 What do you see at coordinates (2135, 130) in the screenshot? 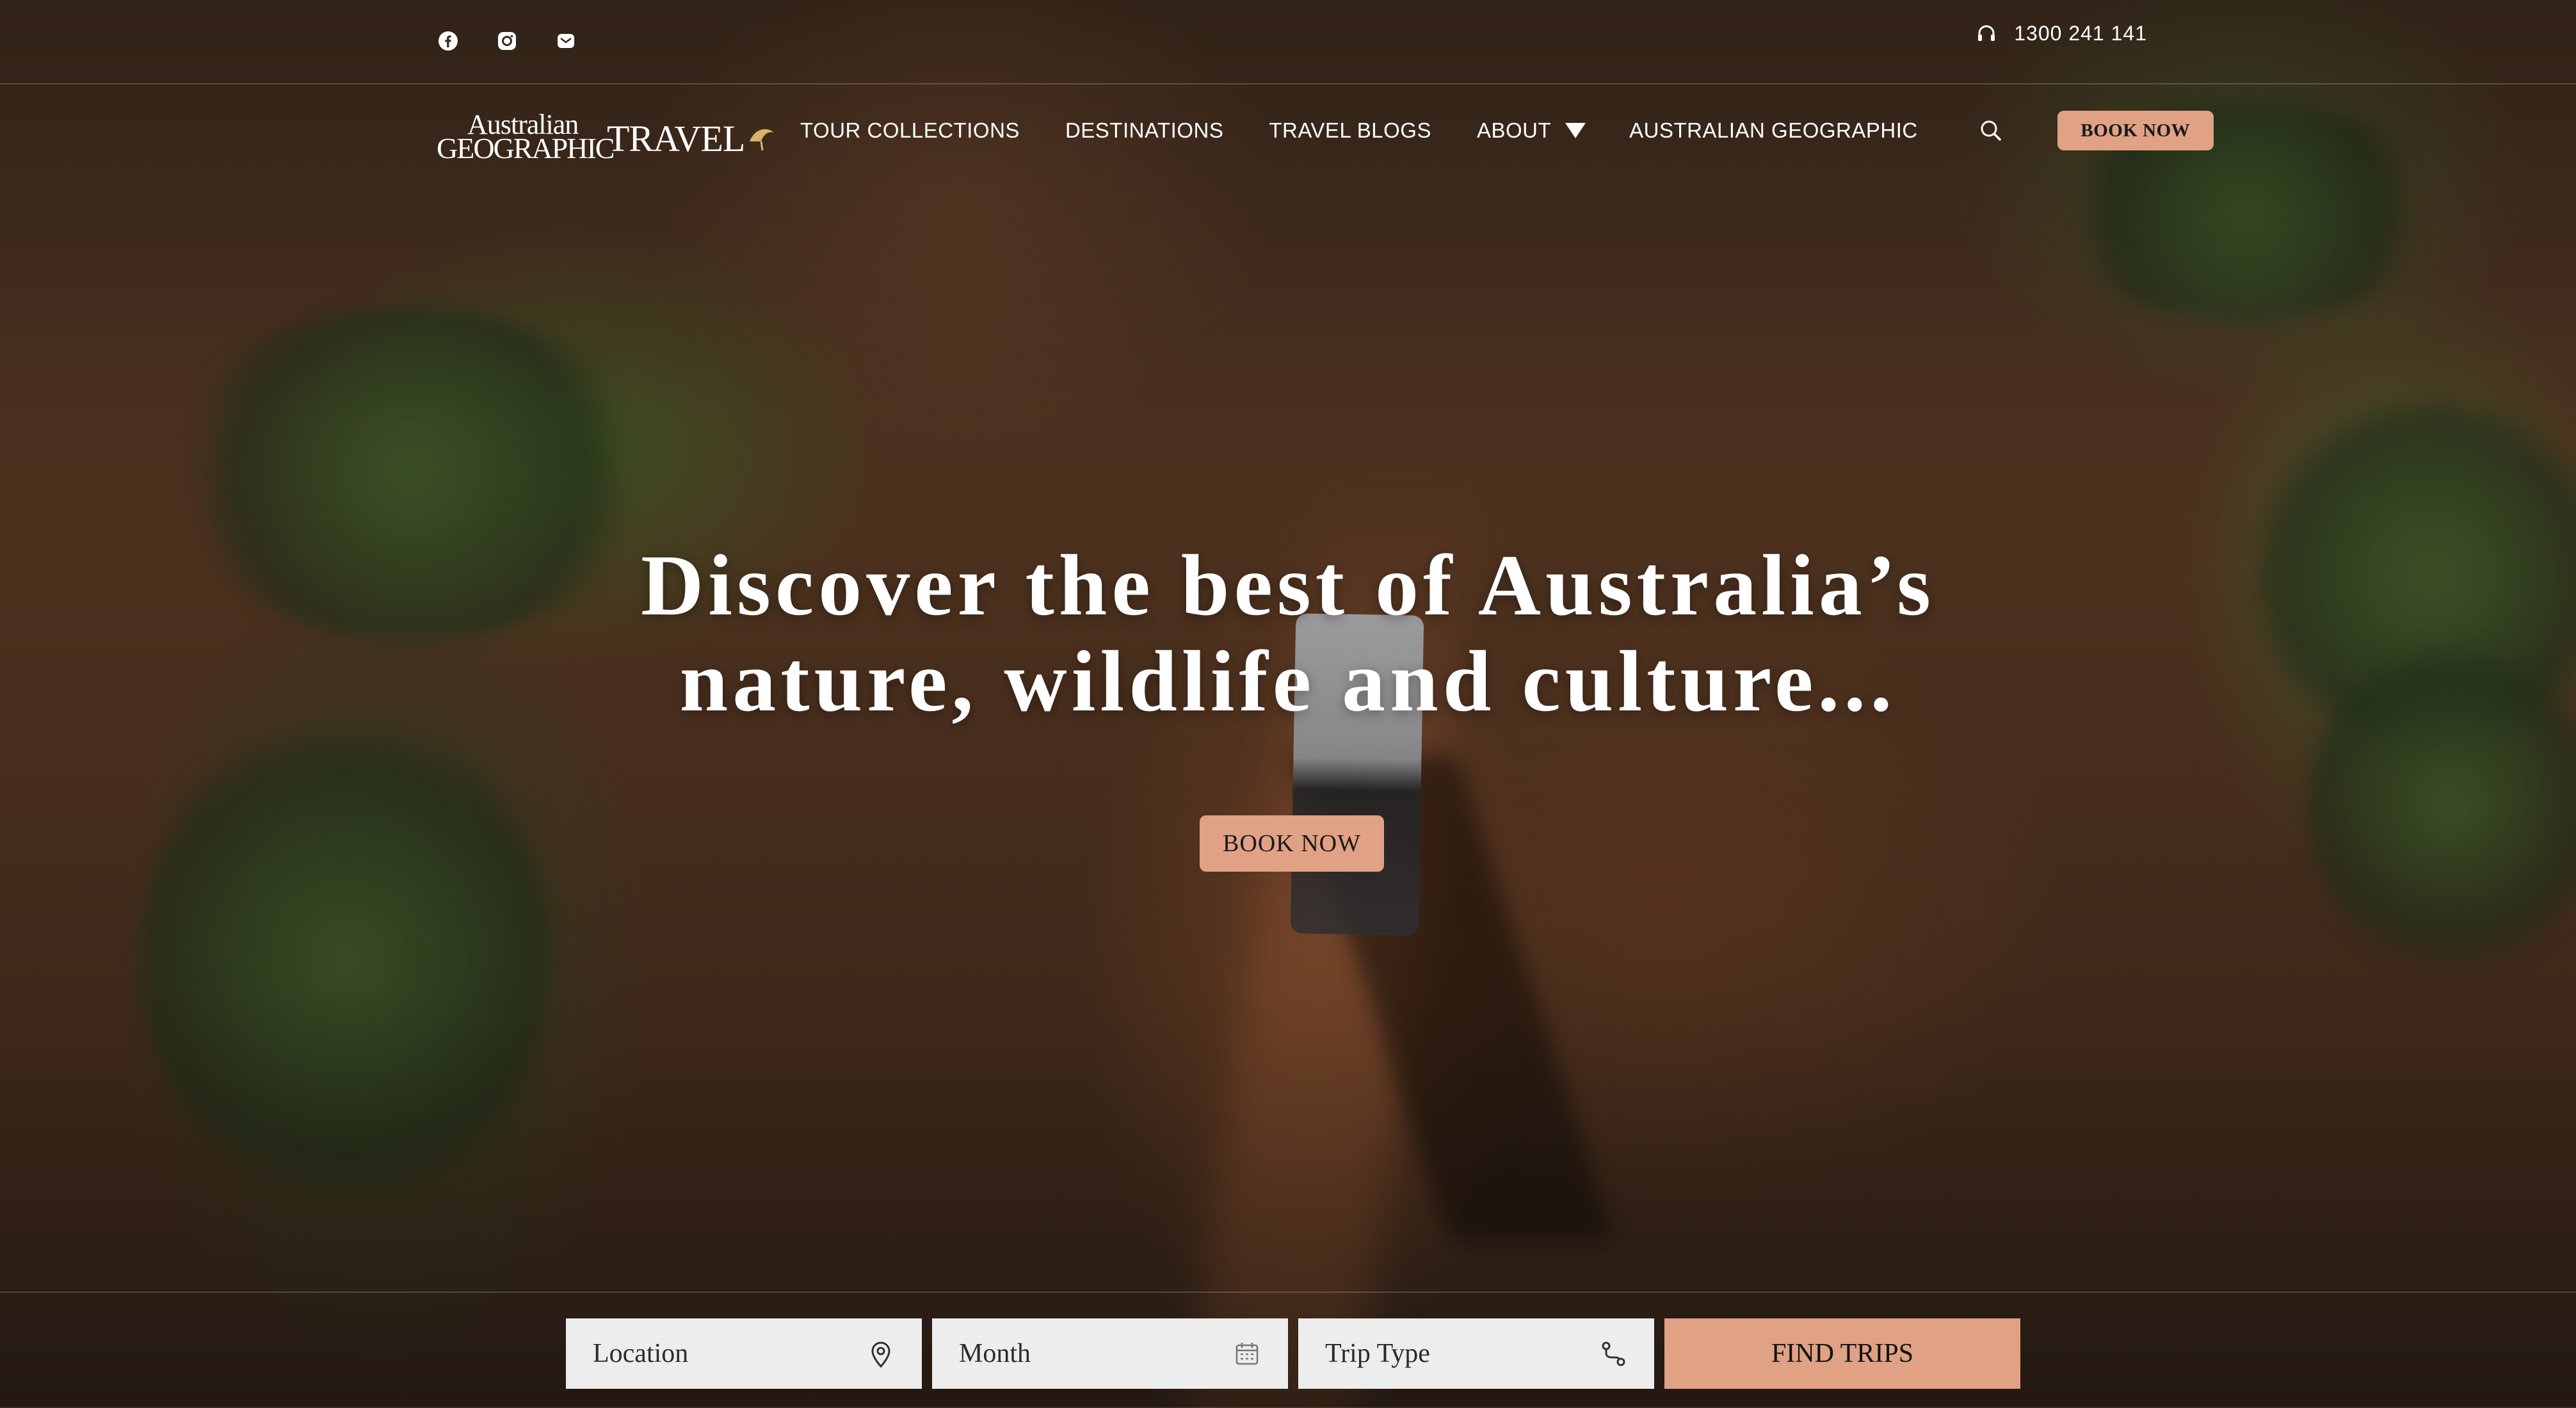
I see `header-book-now-button: BOOK NOW` at bounding box center [2135, 130].